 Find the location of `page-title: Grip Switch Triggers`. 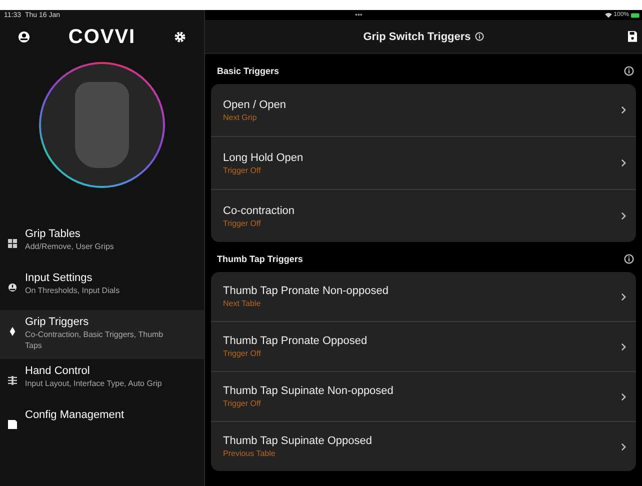

page-title: Grip Switch Triggers is located at coordinates (417, 36).